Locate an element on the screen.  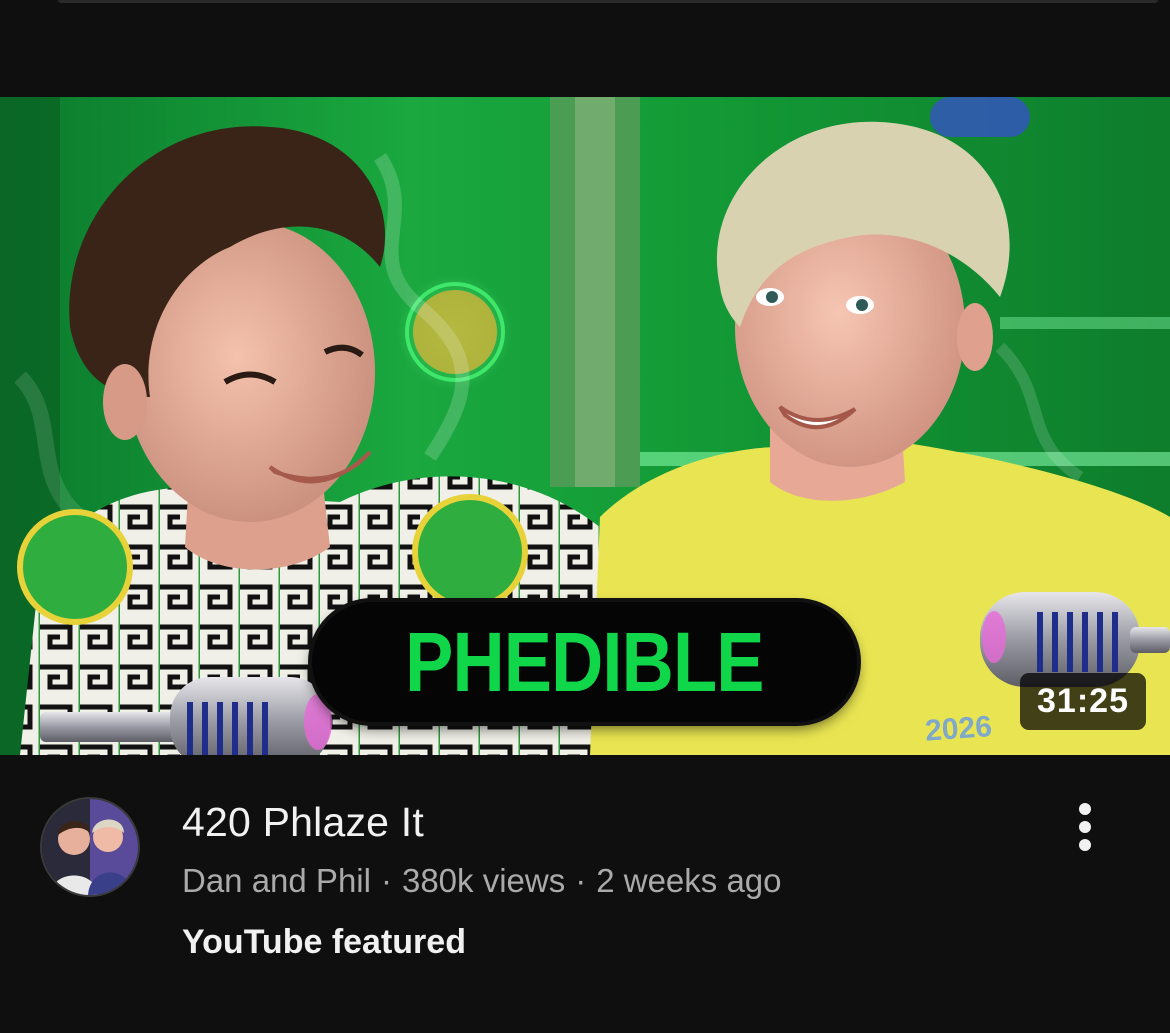
channel-name: Dan and Phil is located at coordinates (276, 880).